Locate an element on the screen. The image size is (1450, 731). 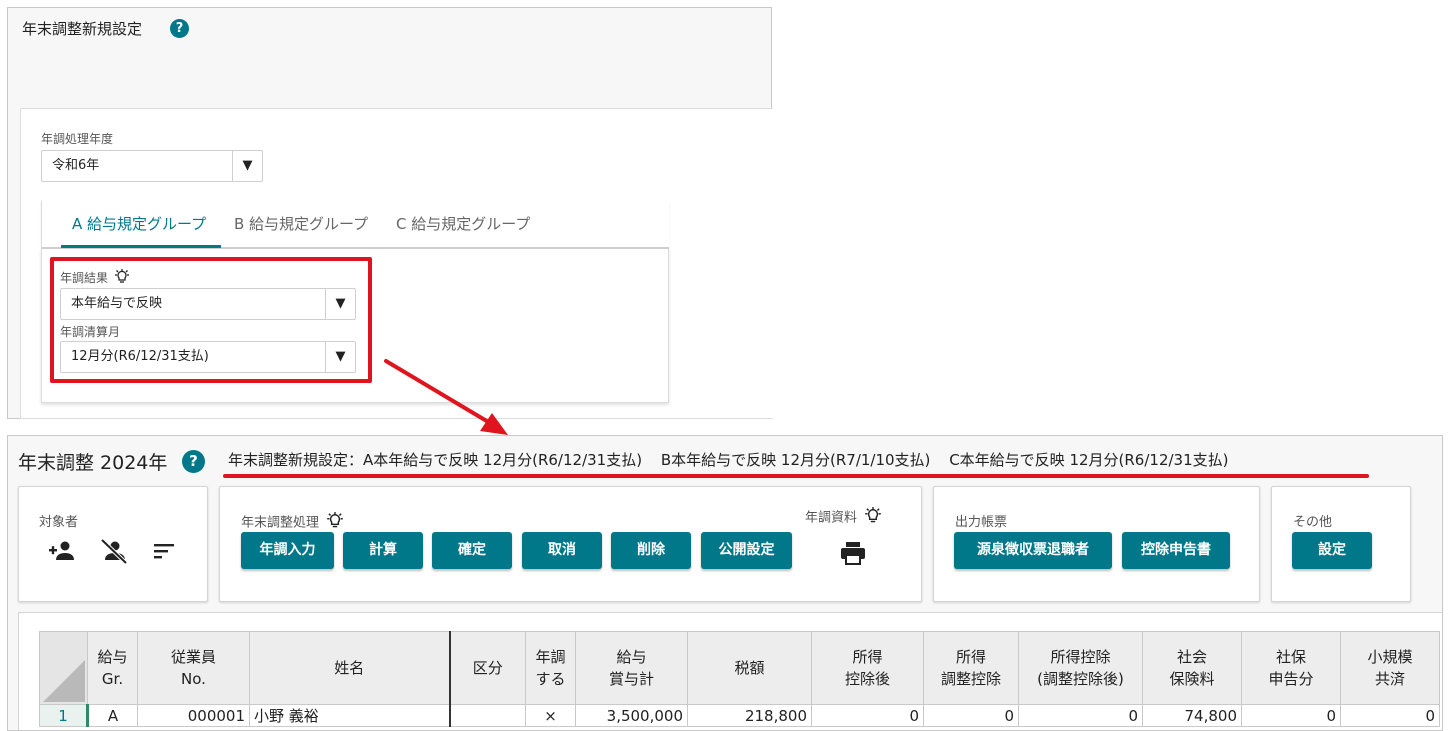
year-end-input-button: 年調入力 is located at coordinates (287, 550).